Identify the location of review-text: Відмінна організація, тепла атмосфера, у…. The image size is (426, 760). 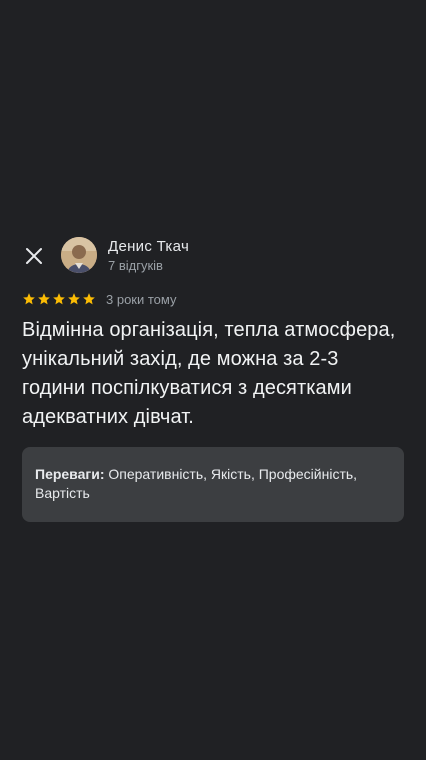
(209, 373).